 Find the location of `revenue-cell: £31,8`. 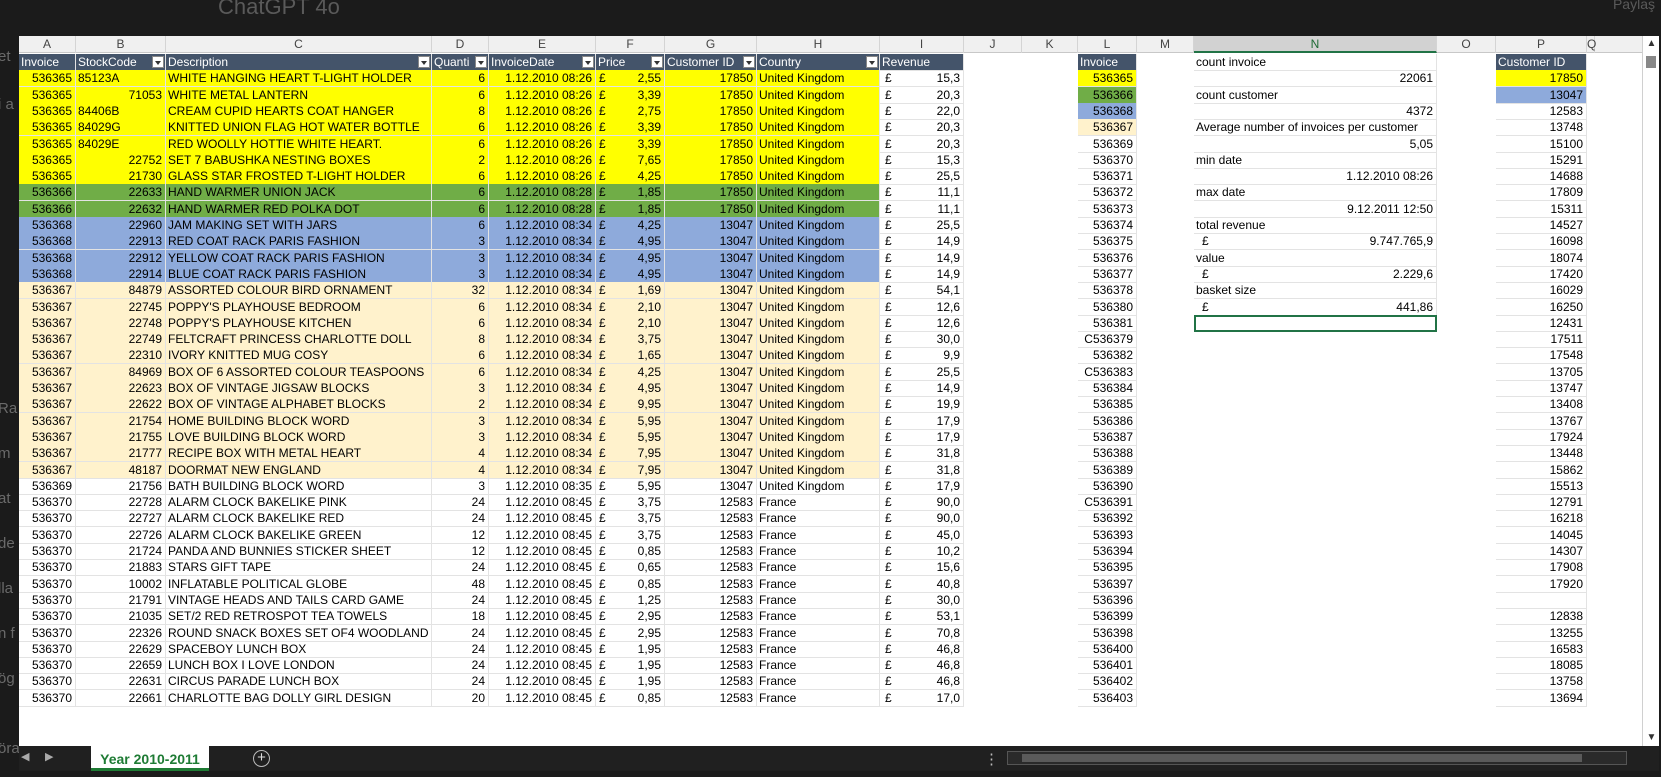

revenue-cell: £31,8 is located at coordinates (922, 470).